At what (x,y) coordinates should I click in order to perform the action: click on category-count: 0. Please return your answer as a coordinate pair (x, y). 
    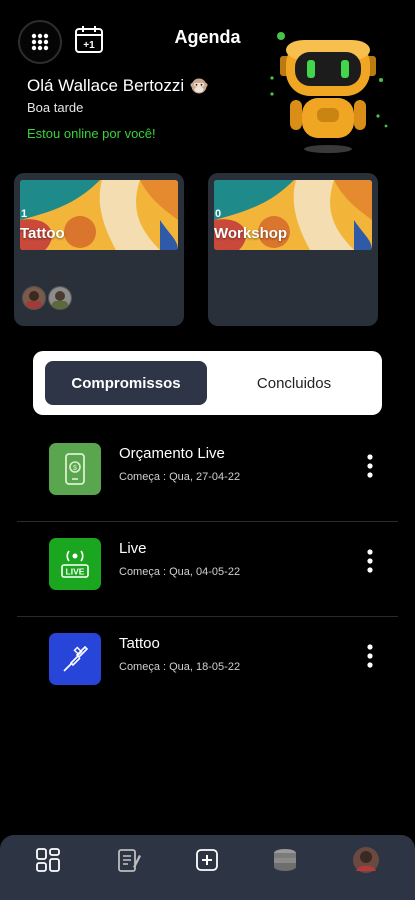
    Looking at the image, I should click on (218, 214).